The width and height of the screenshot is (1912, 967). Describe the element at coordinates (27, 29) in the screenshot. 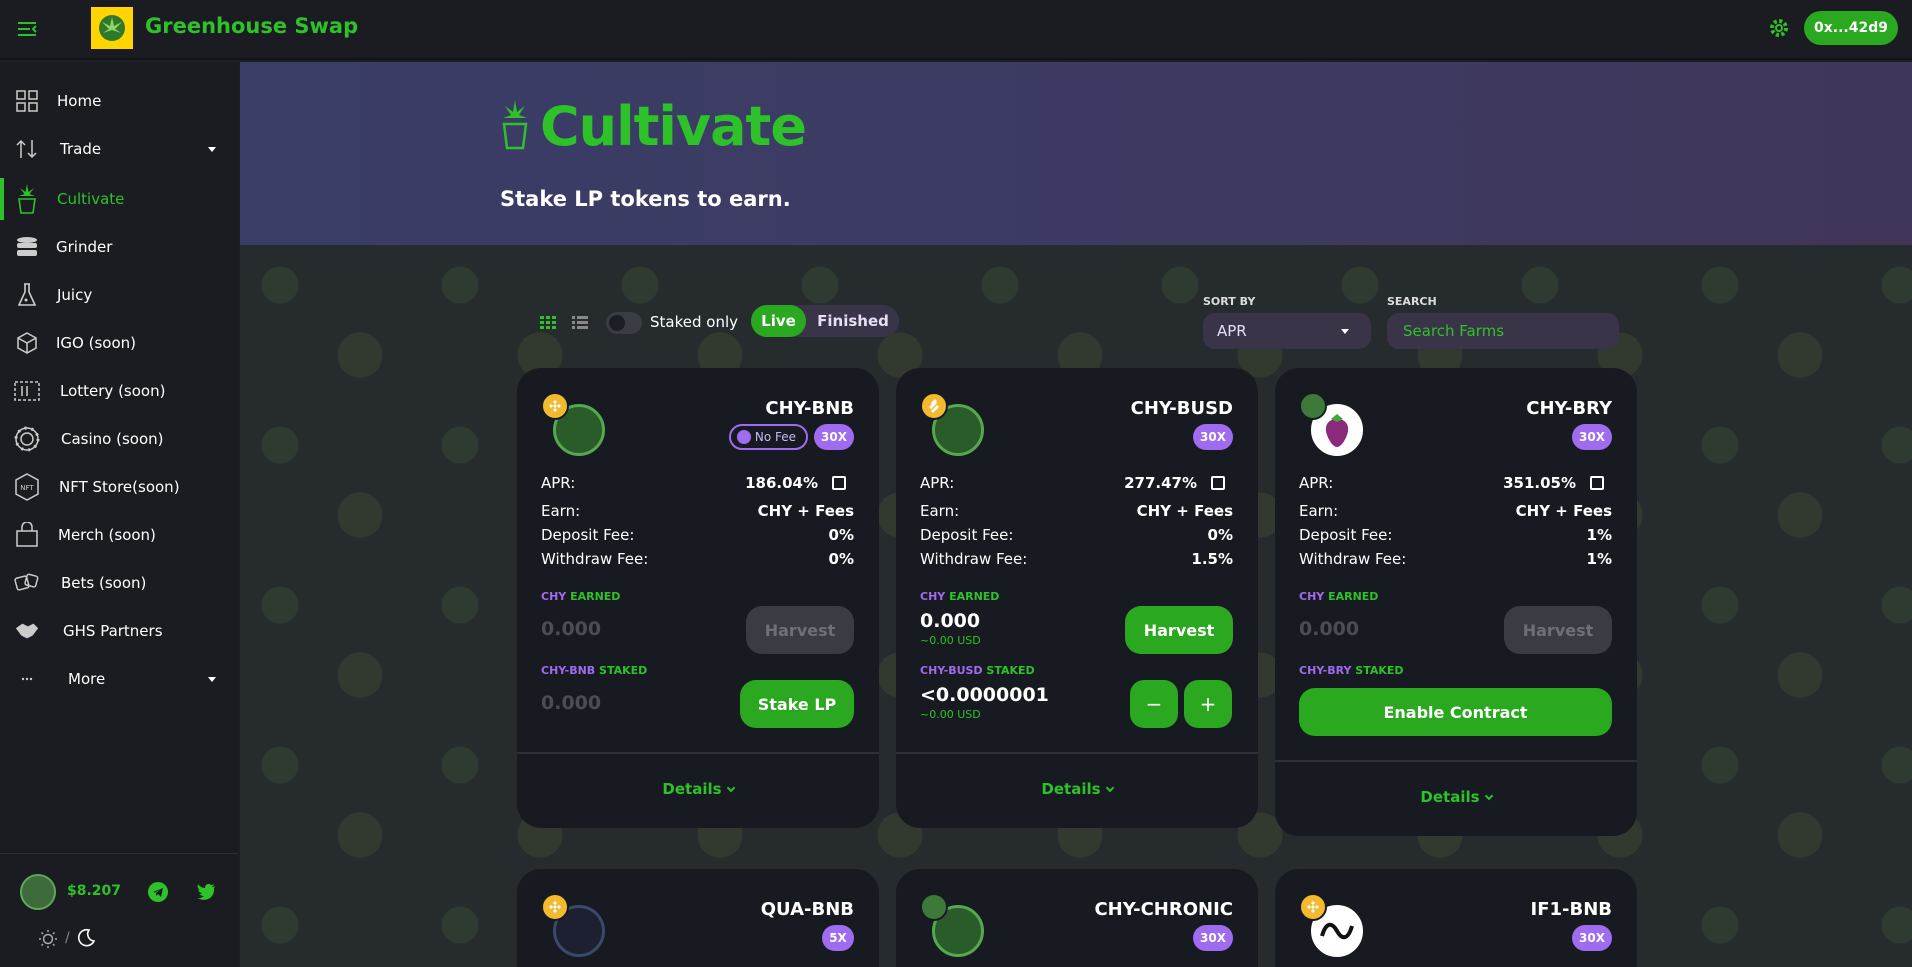

I see `menu-collapse-icon` at that location.